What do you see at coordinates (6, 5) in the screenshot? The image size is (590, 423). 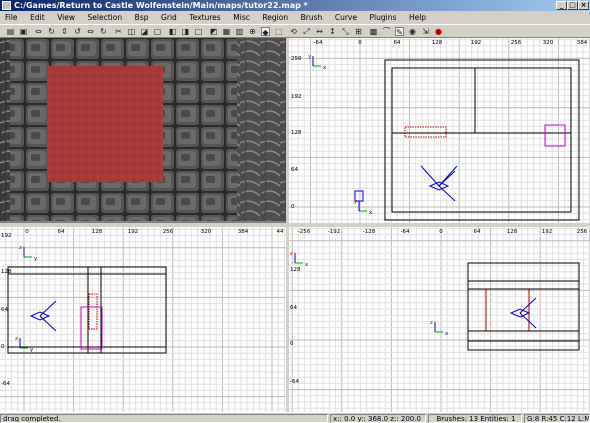 I see `app-icon` at bounding box center [6, 5].